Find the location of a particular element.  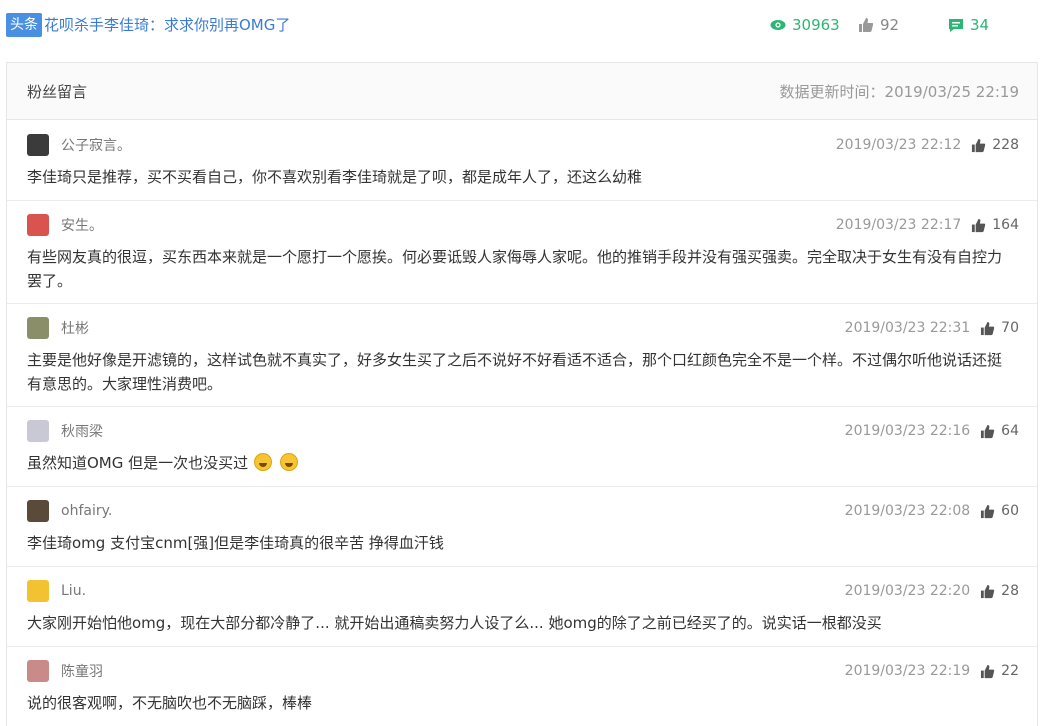

comment-username: ohfairy. is located at coordinates (86, 511).